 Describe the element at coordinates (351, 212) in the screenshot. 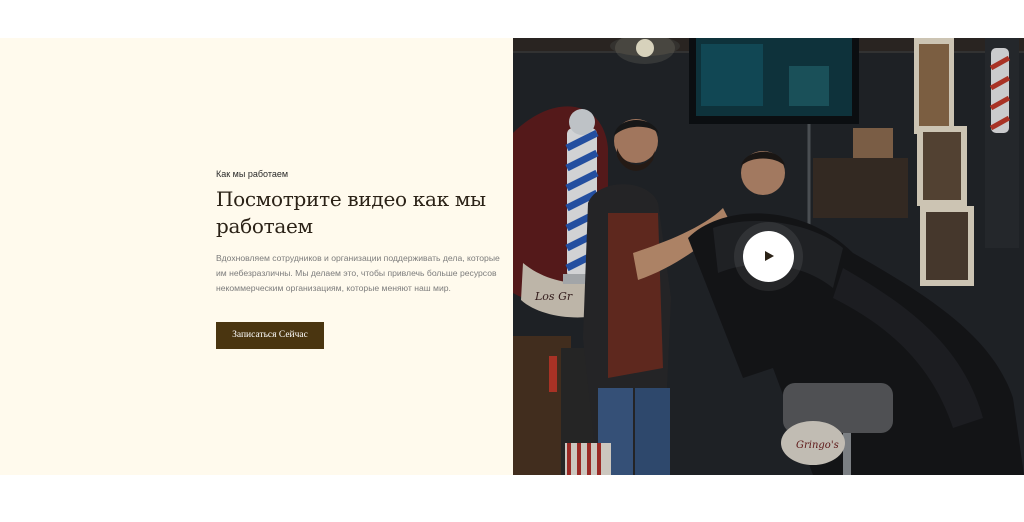

I see `section-heading: Посмотрите видео как мы работаем` at that location.